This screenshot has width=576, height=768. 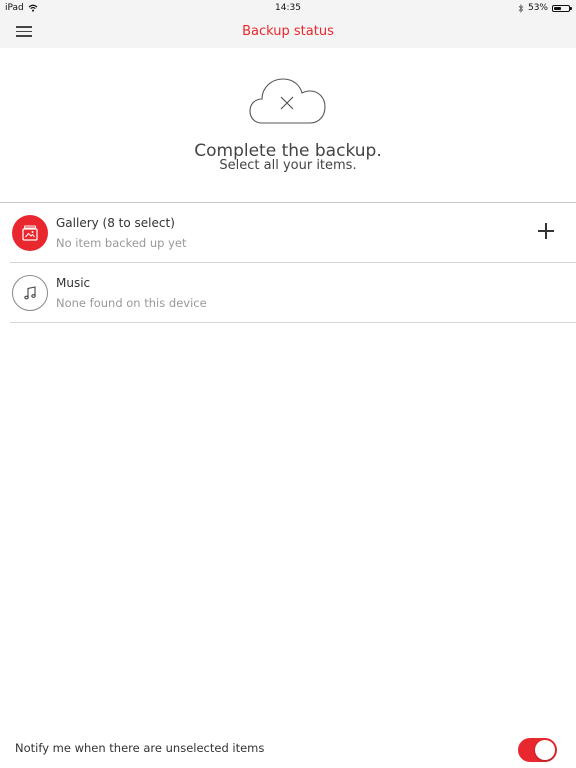 I want to click on hero-subtitle: Select all your items., so click(x=288, y=165).